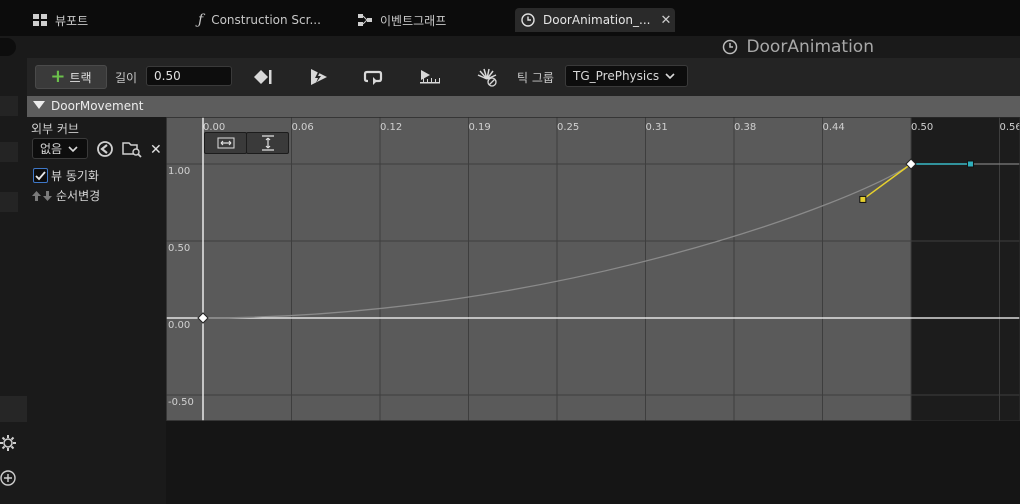 The width and height of the screenshot is (1020, 504). What do you see at coordinates (36, 196) in the screenshot?
I see `move-up-icon` at bounding box center [36, 196].